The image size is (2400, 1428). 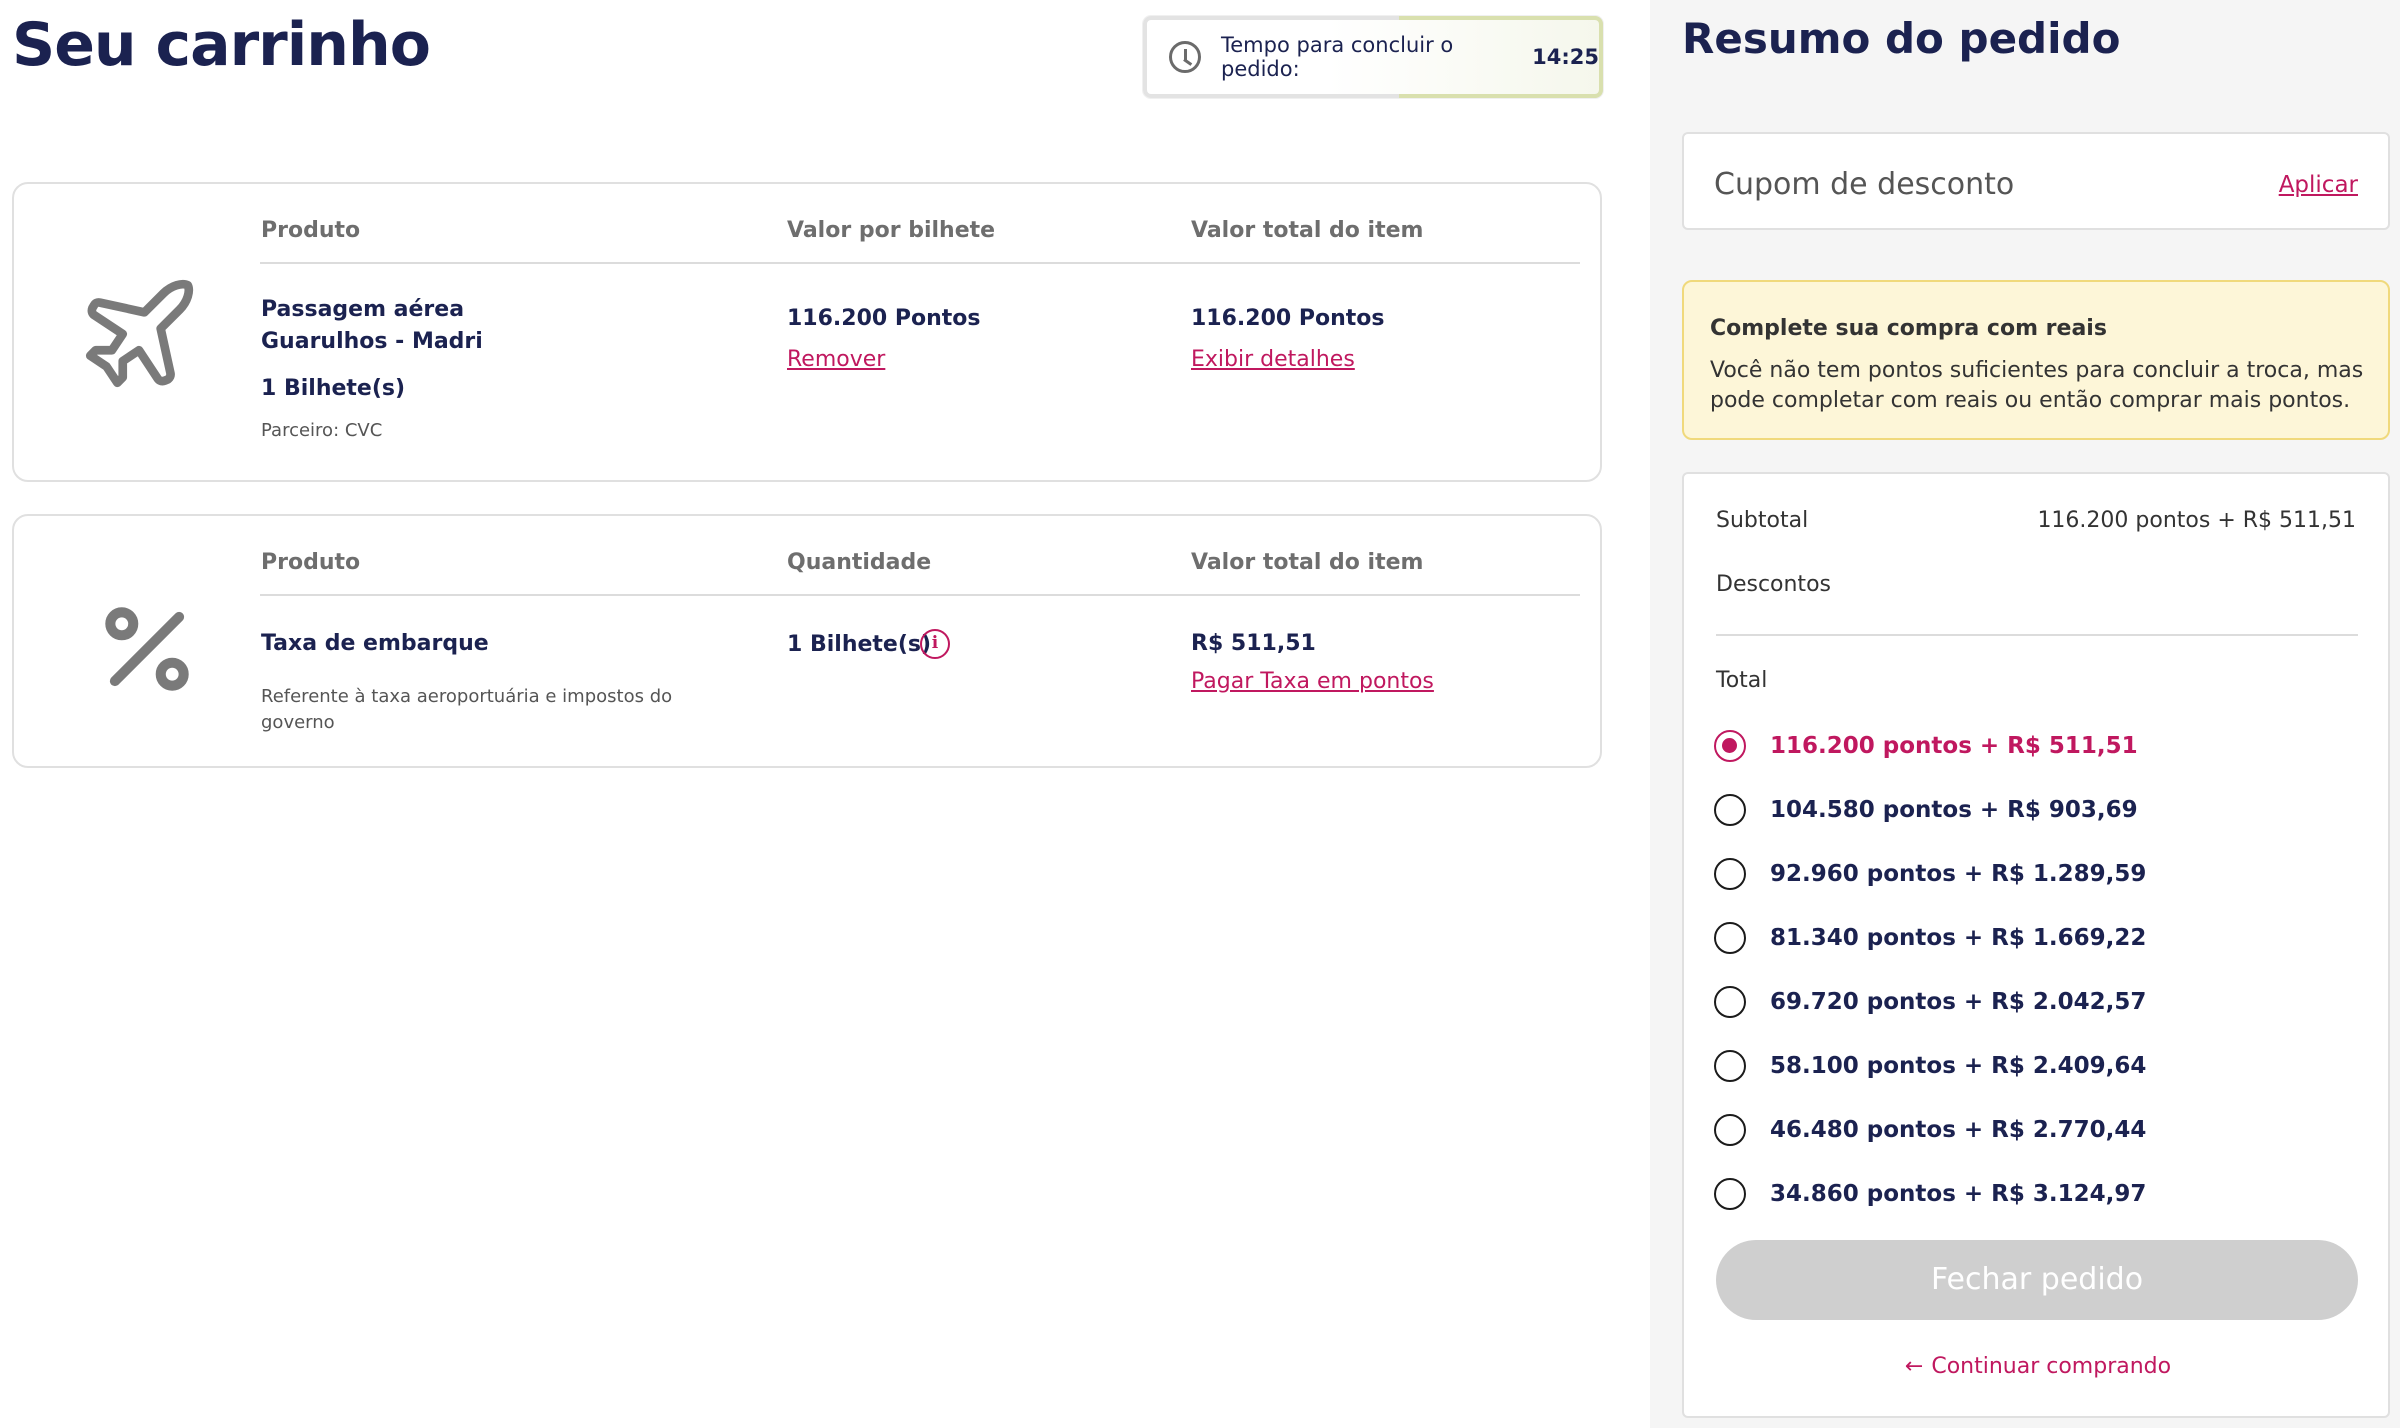 I want to click on product-name: Taxa de embarque, so click(x=375, y=643).